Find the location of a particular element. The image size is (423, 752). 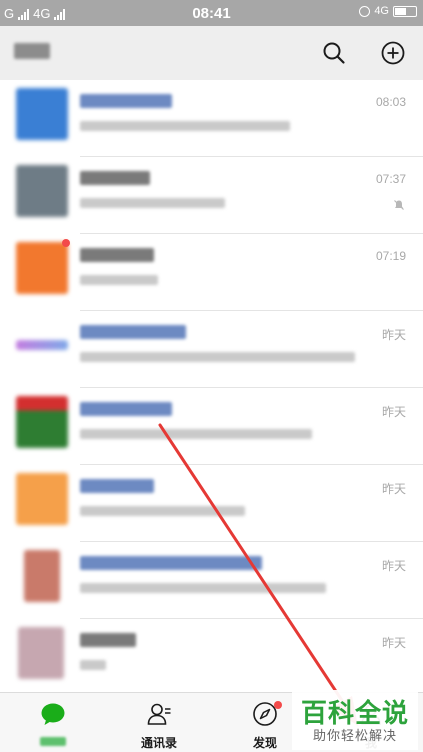

watermark-subtitle: 助你轻松解决 is located at coordinates (354, 735).